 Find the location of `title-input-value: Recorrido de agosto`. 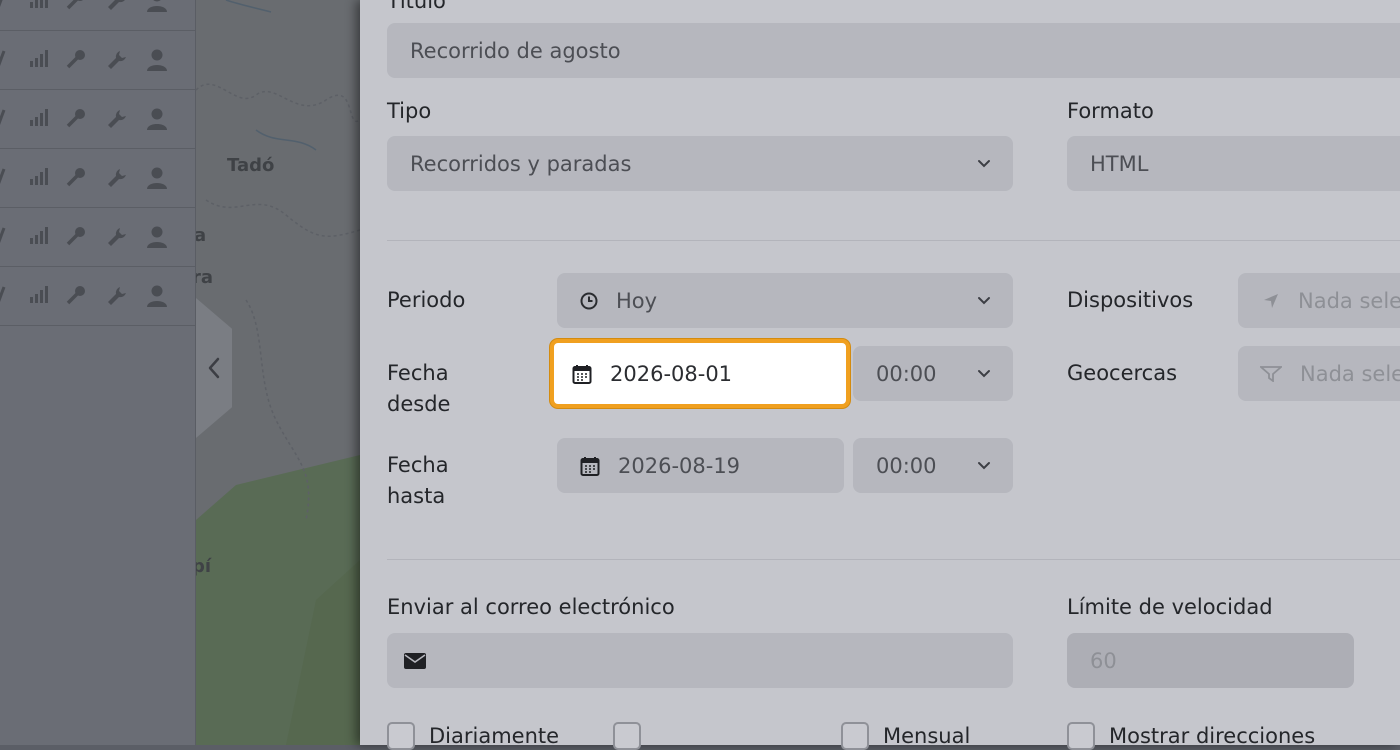

title-input-value: Recorrido de agosto is located at coordinates (515, 50).